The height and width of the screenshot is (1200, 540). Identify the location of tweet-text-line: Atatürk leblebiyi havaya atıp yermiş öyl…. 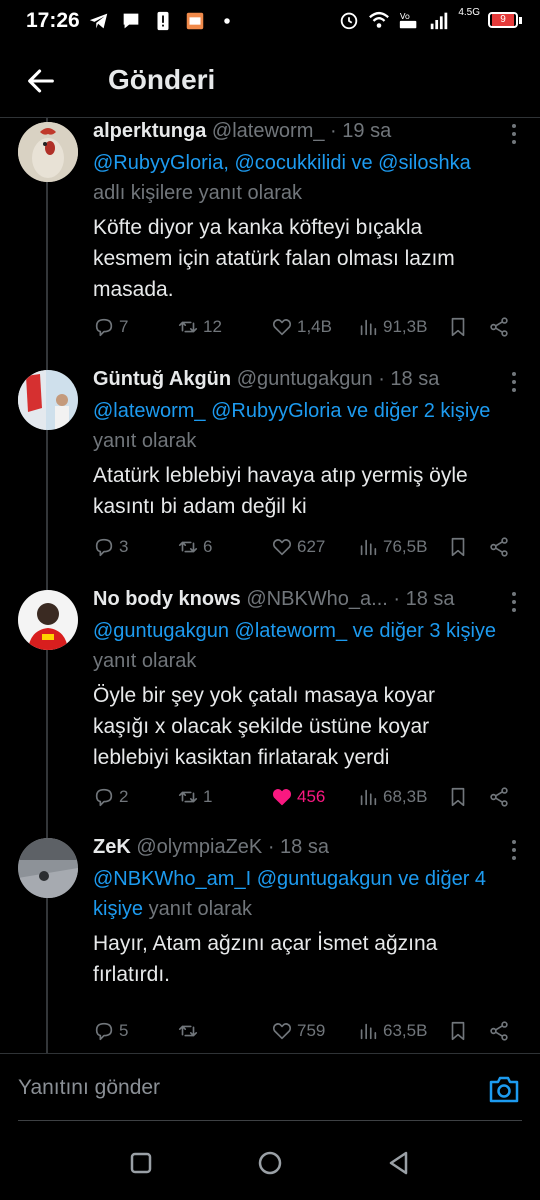
(280, 475).